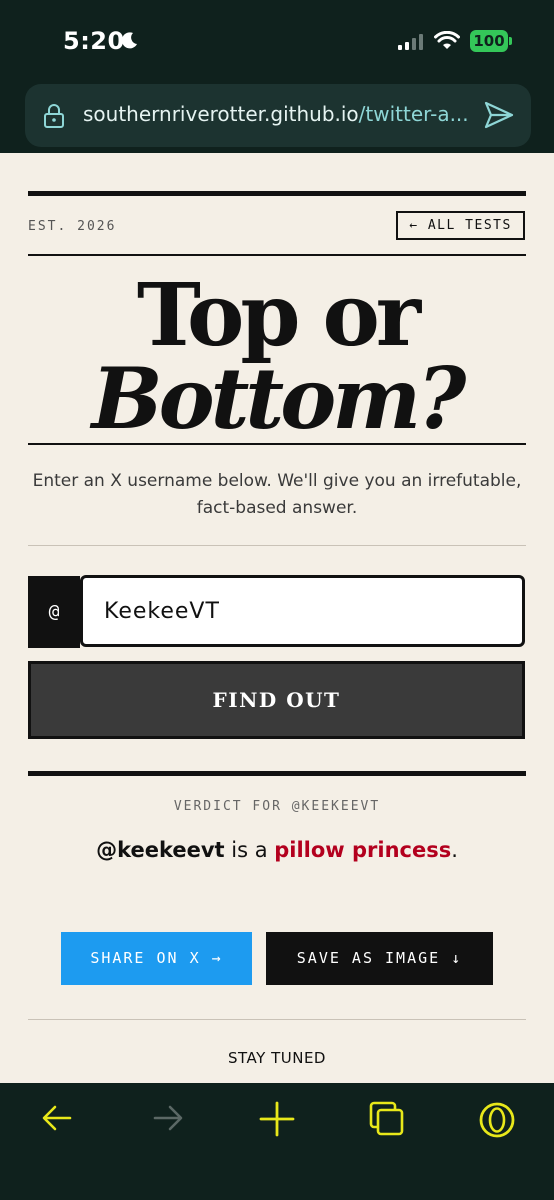 The width and height of the screenshot is (554, 1200). Describe the element at coordinates (276, 700) in the screenshot. I see `find-out-button: FIND OUT` at that location.